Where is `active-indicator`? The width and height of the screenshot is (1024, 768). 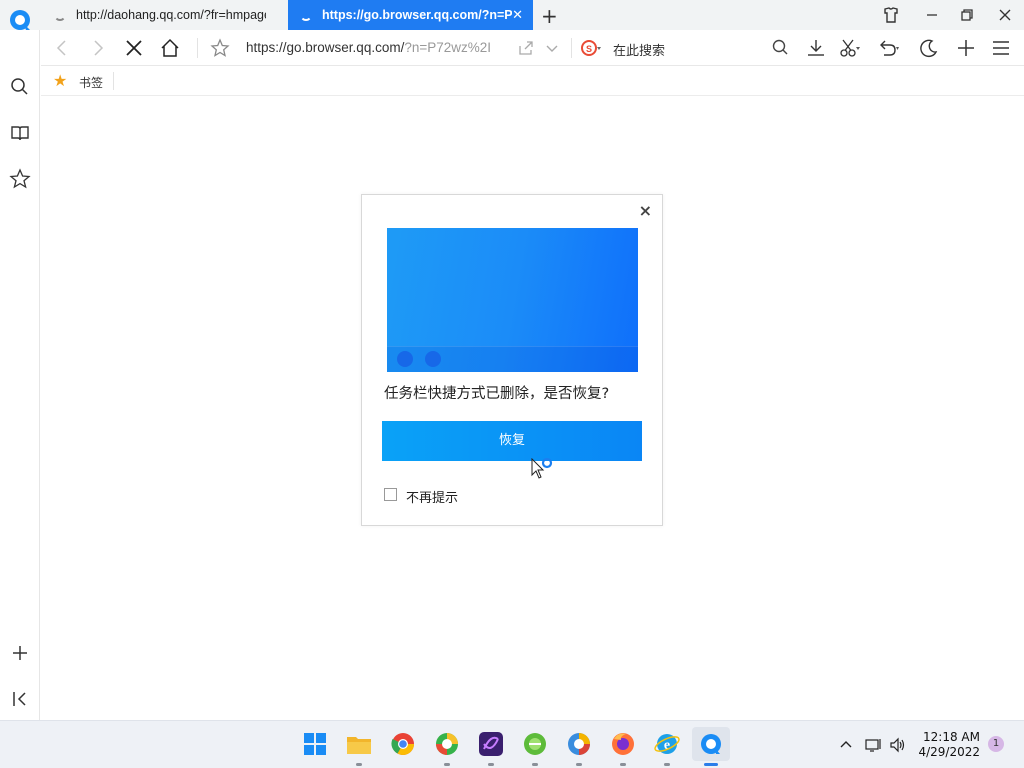
active-indicator is located at coordinates (711, 764).